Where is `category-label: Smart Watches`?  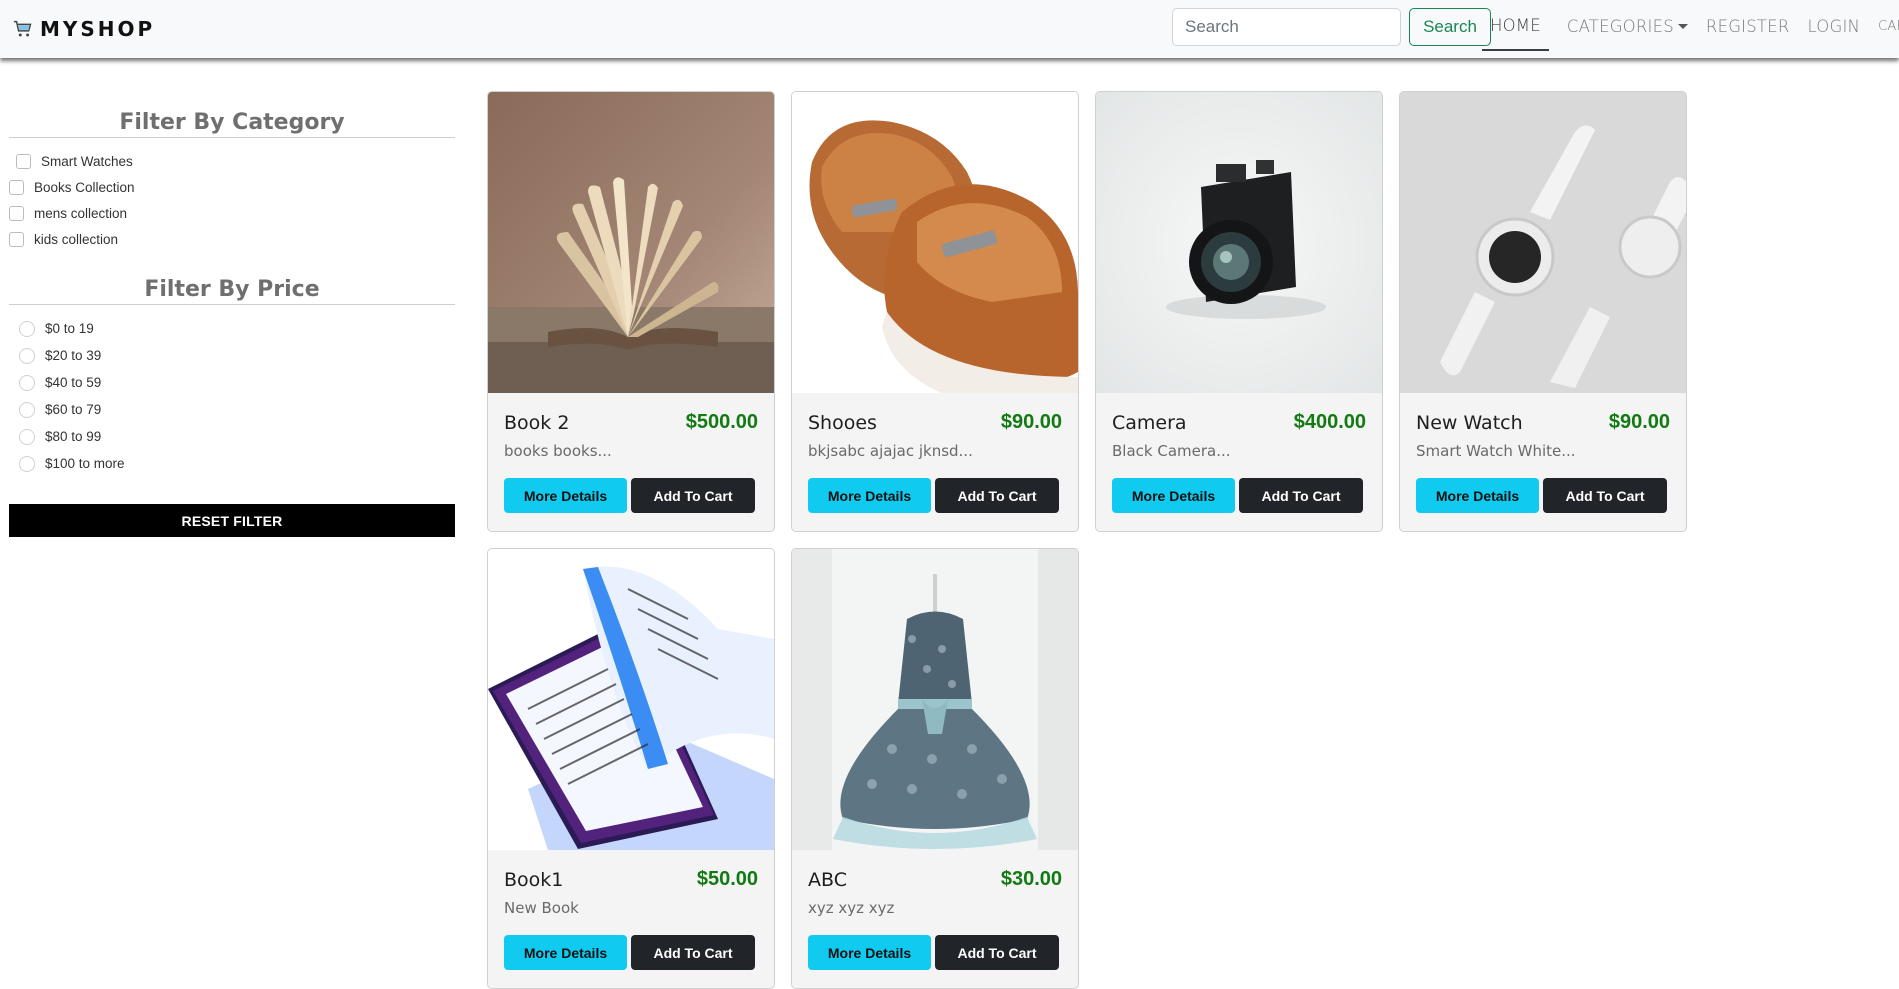
category-label: Smart Watches is located at coordinates (87, 161).